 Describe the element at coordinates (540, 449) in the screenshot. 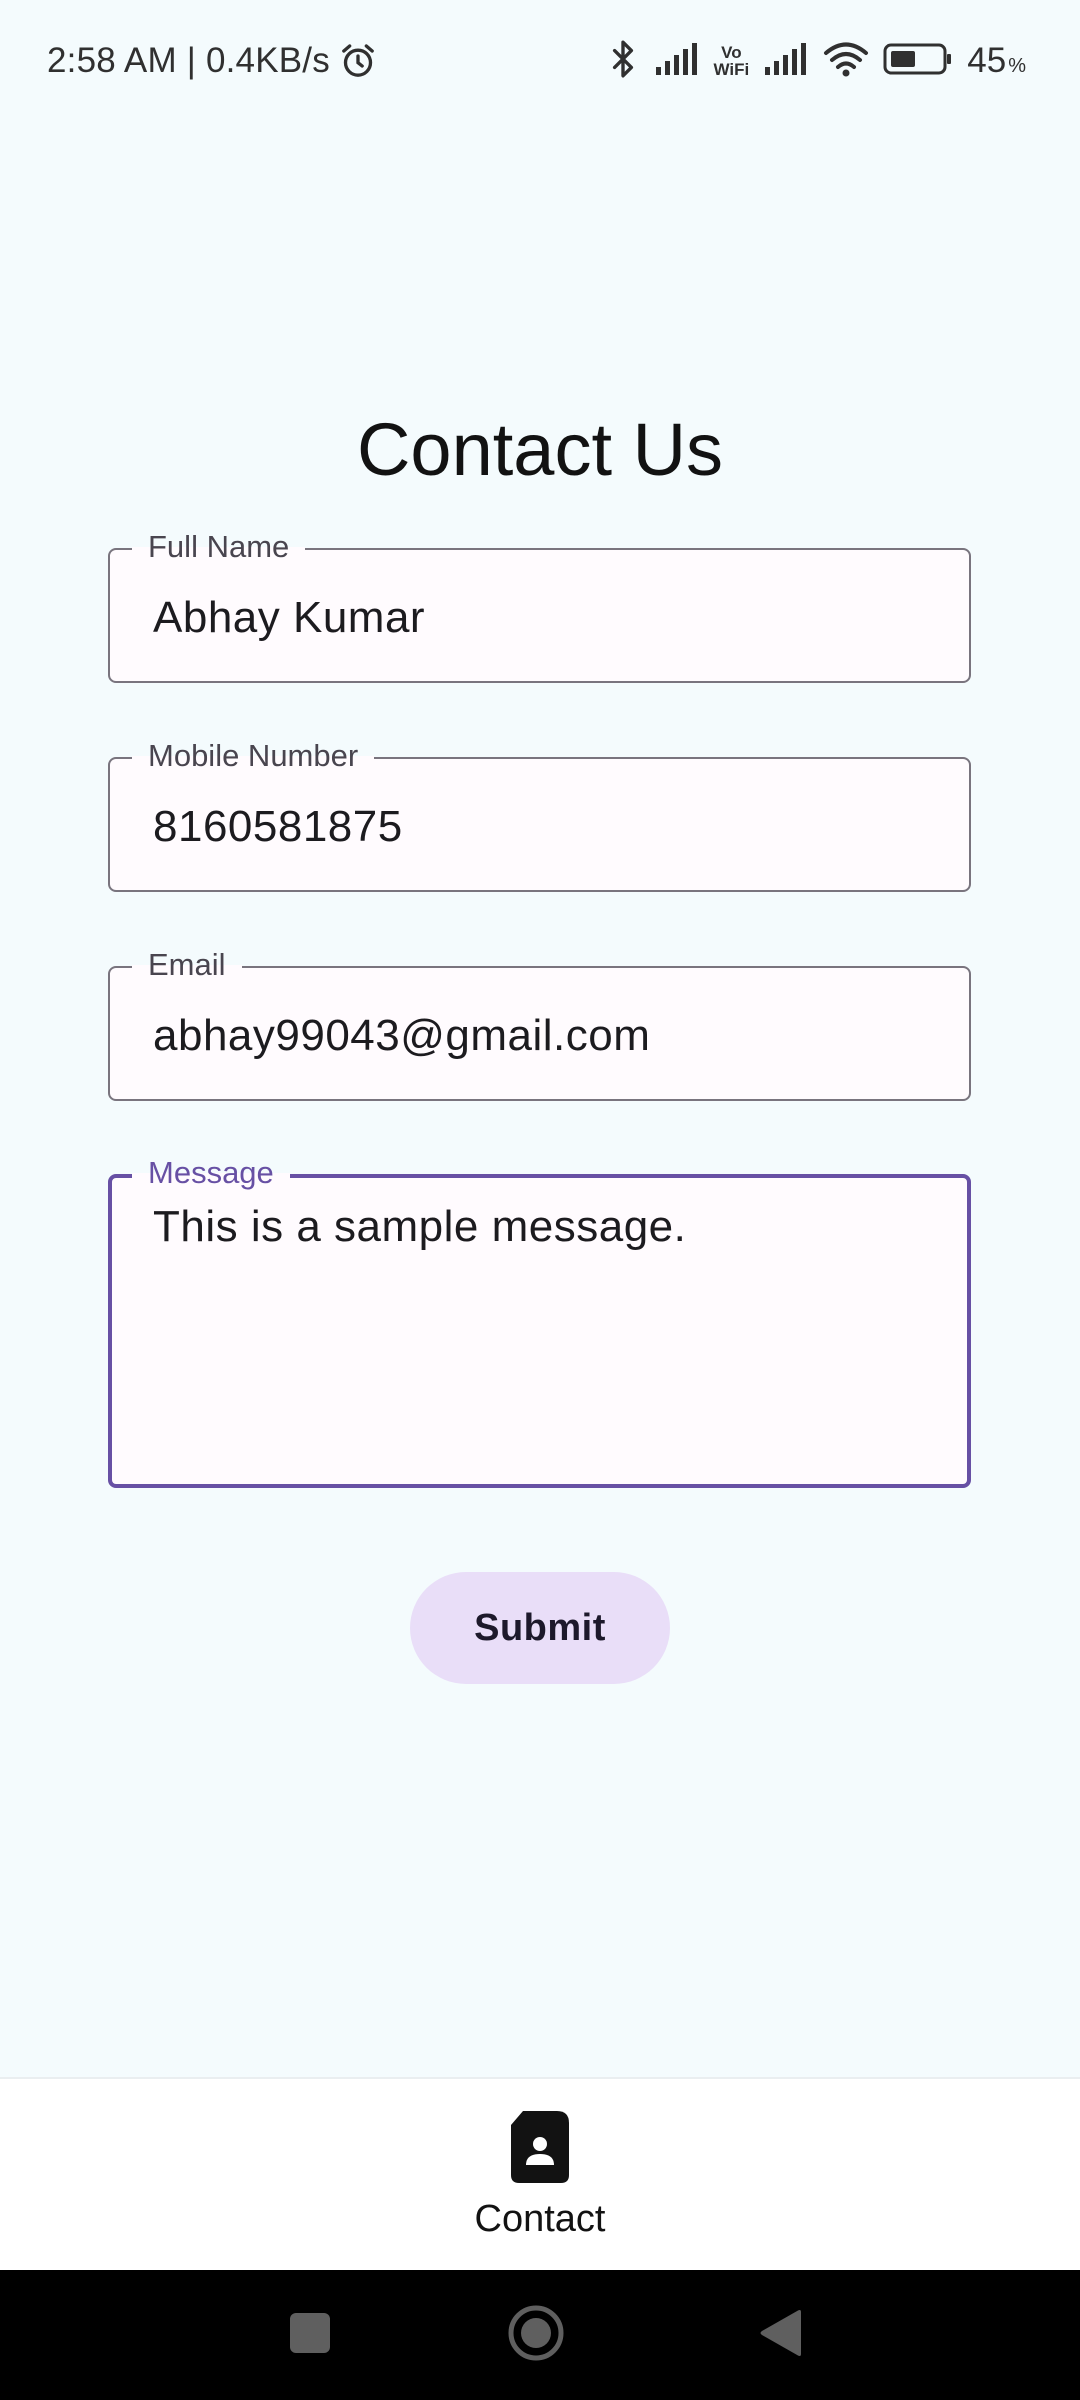

I see `page-title: Contact Us` at that location.